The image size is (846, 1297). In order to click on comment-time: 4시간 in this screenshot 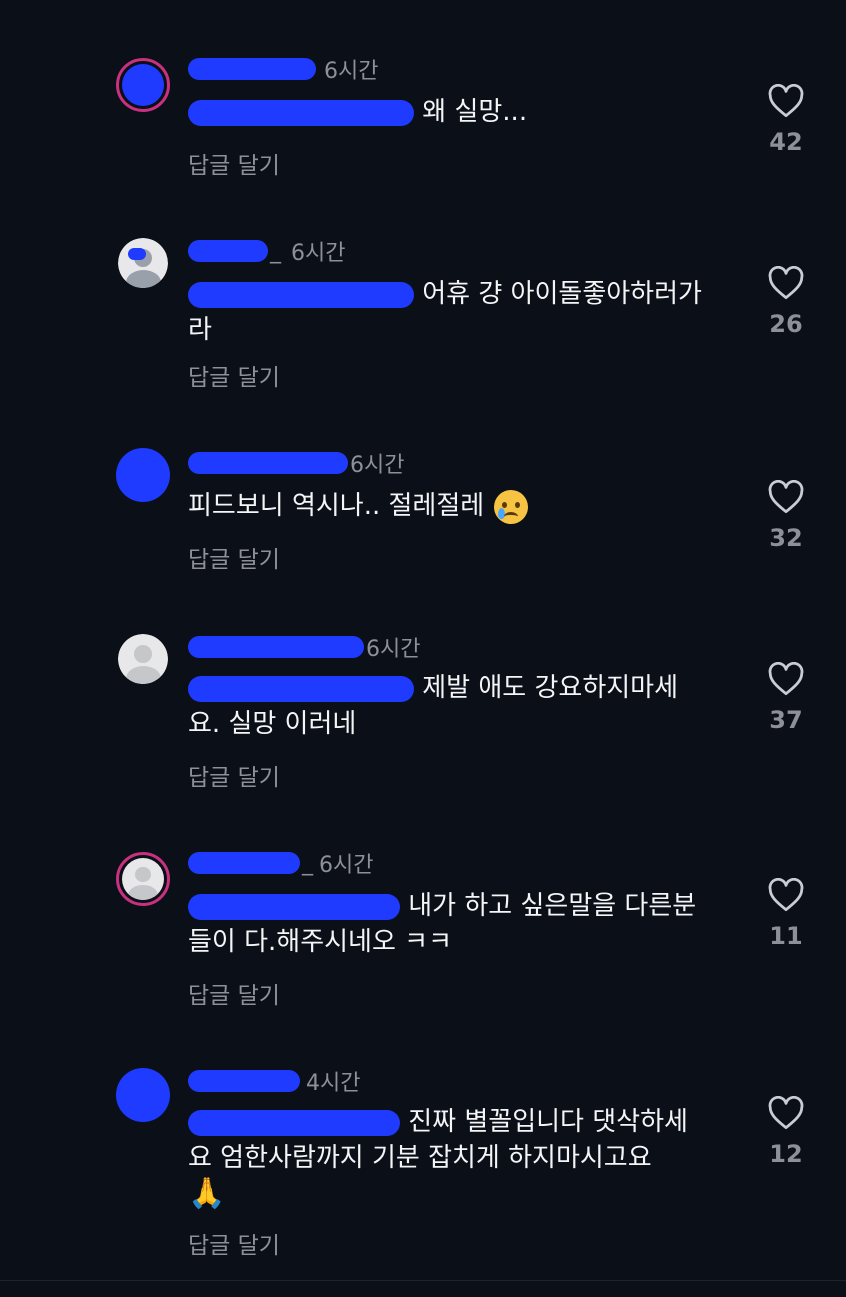, I will do `click(333, 1083)`.